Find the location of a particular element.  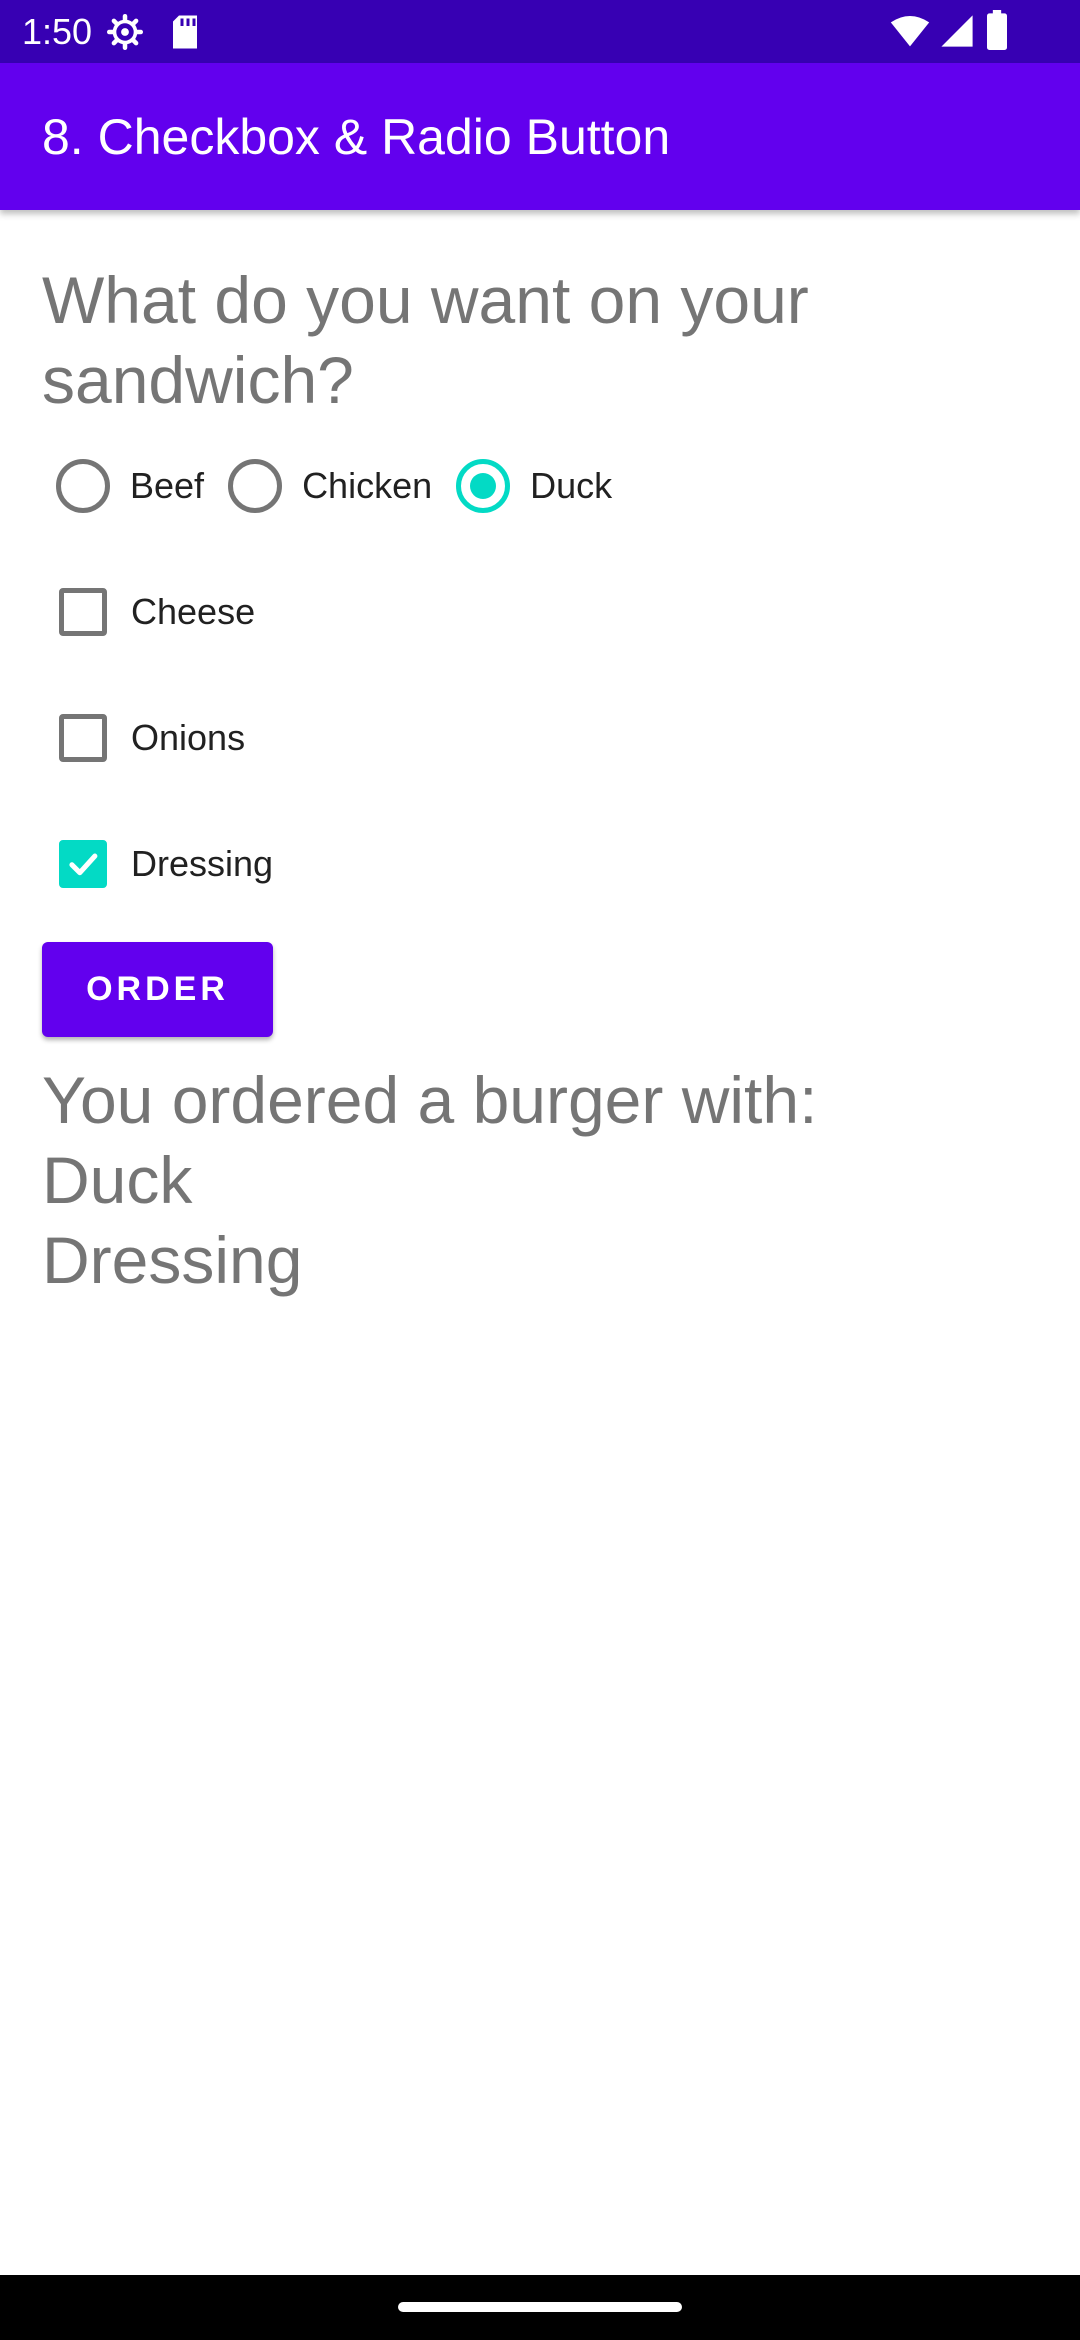

checkbox-cheese-label: Cheese is located at coordinates (193, 611).